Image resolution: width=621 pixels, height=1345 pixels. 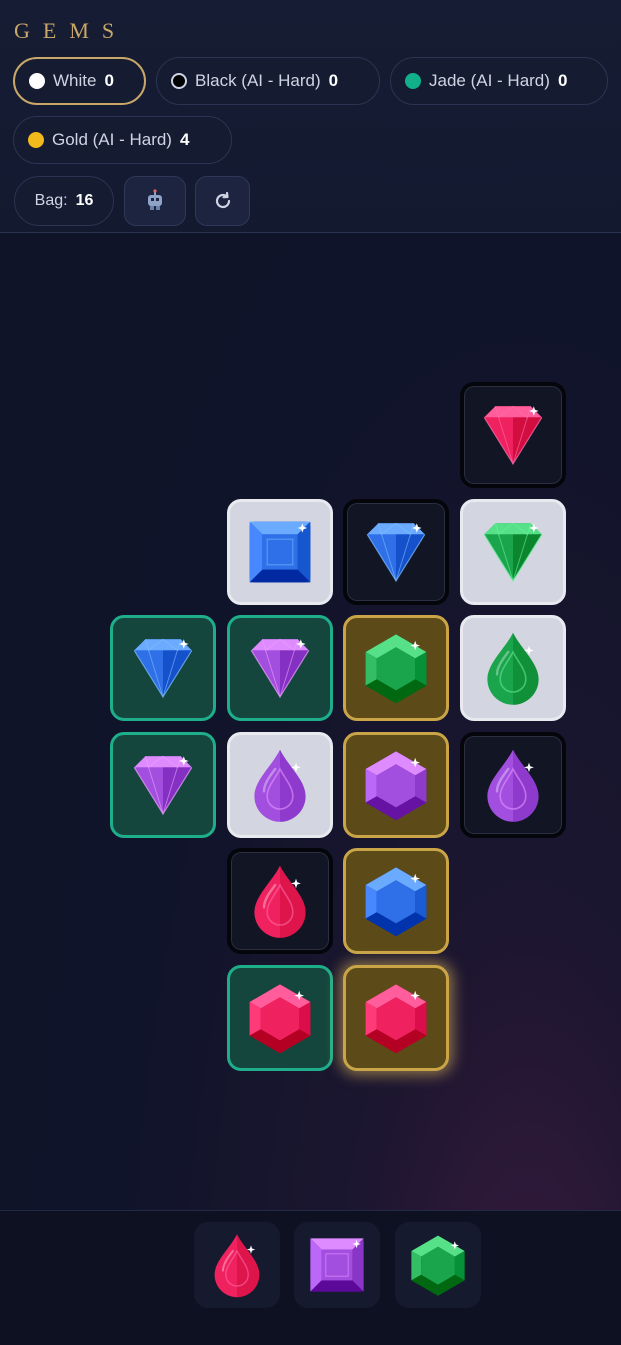 I want to click on restart-button, so click(x=222, y=201).